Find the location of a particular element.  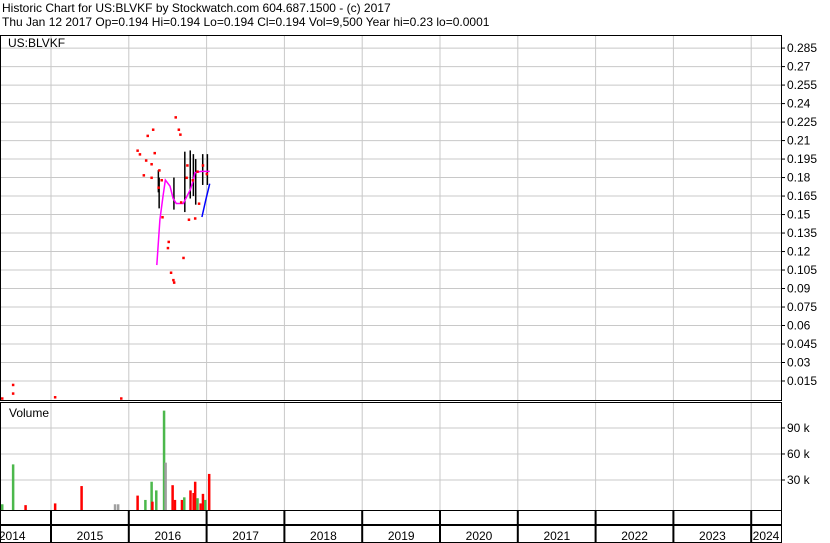

price-tick-label: 0.21 is located at coordinates (799, 141).